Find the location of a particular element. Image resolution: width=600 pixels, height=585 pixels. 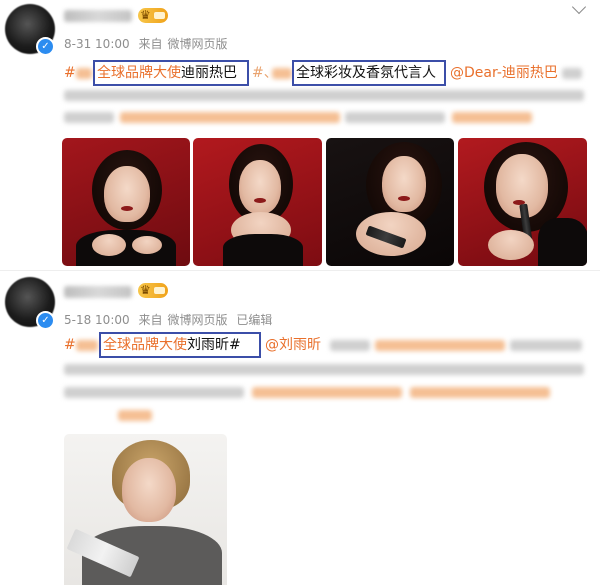

timestamp: 5-18 10:00 is located at coordinates (97, 320).